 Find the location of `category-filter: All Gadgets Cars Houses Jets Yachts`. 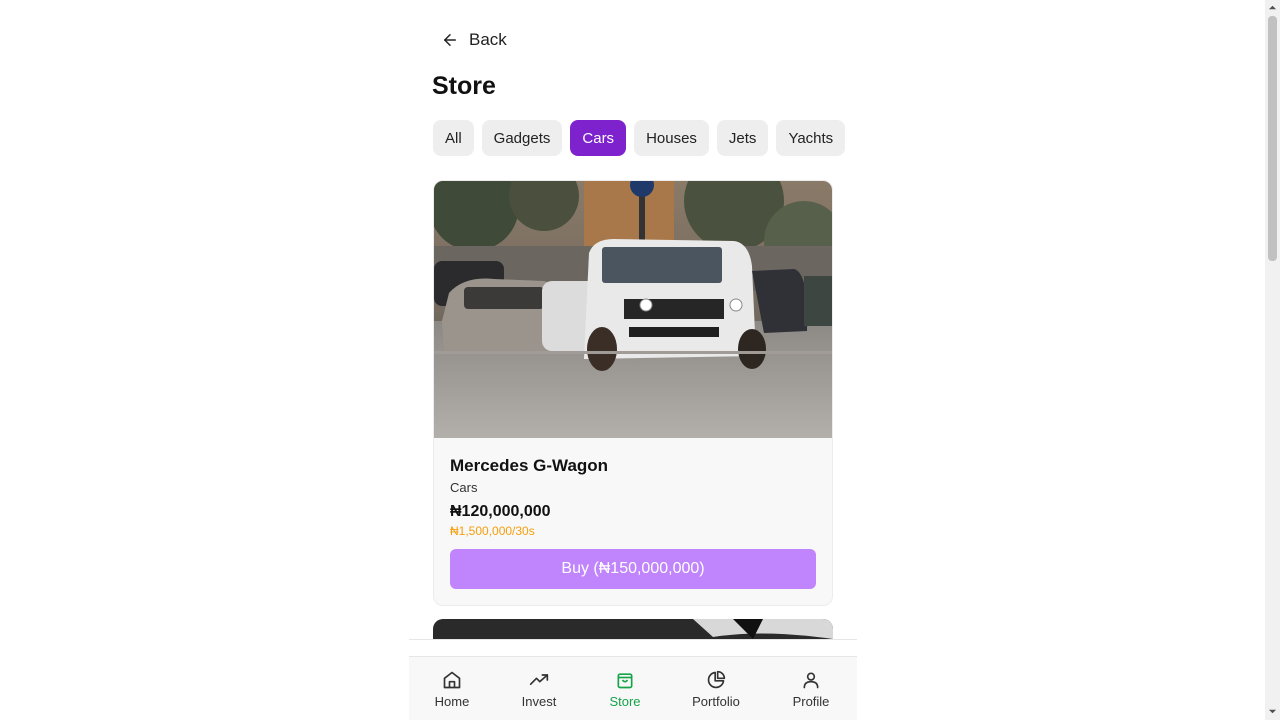

category-filter: All Gadgets Cars Houses Jets Yachts is located at coordinates (639, 138).